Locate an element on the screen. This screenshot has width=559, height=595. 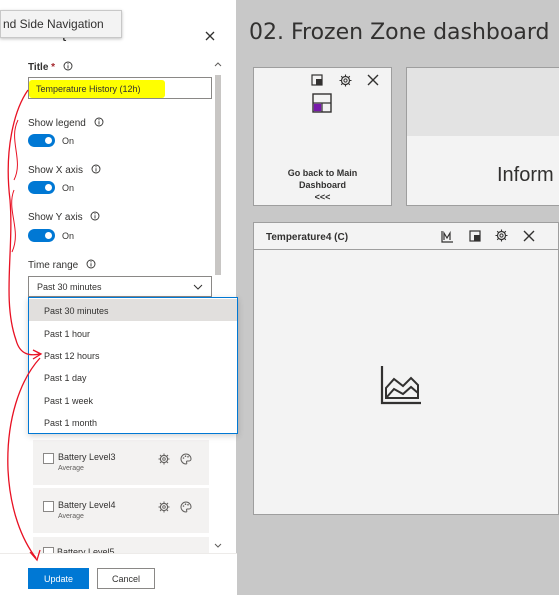
time-range-label: Time range is located at coordinates (62, 265).